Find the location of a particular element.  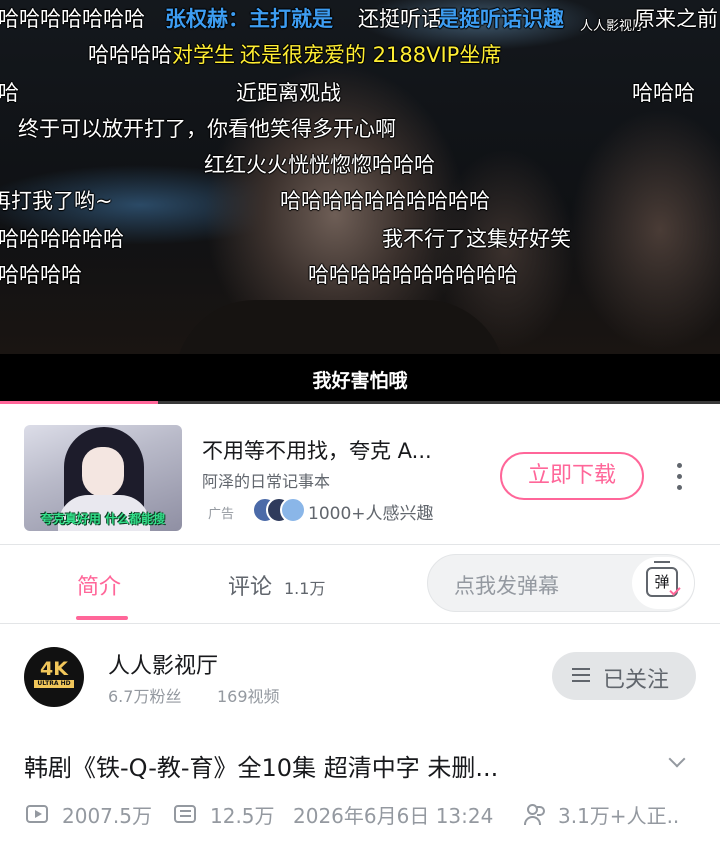

uploader-name: 人人影视厅 is located at coordinates (163, 664).